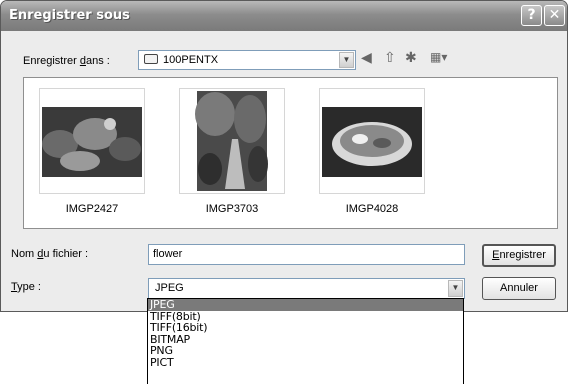 This screenshot has width=568, height=384. What do you see at coordinates (390, 57) in the screenshot?
I see `up-folder-icon: ⇧` at bounding box center [390, 57].